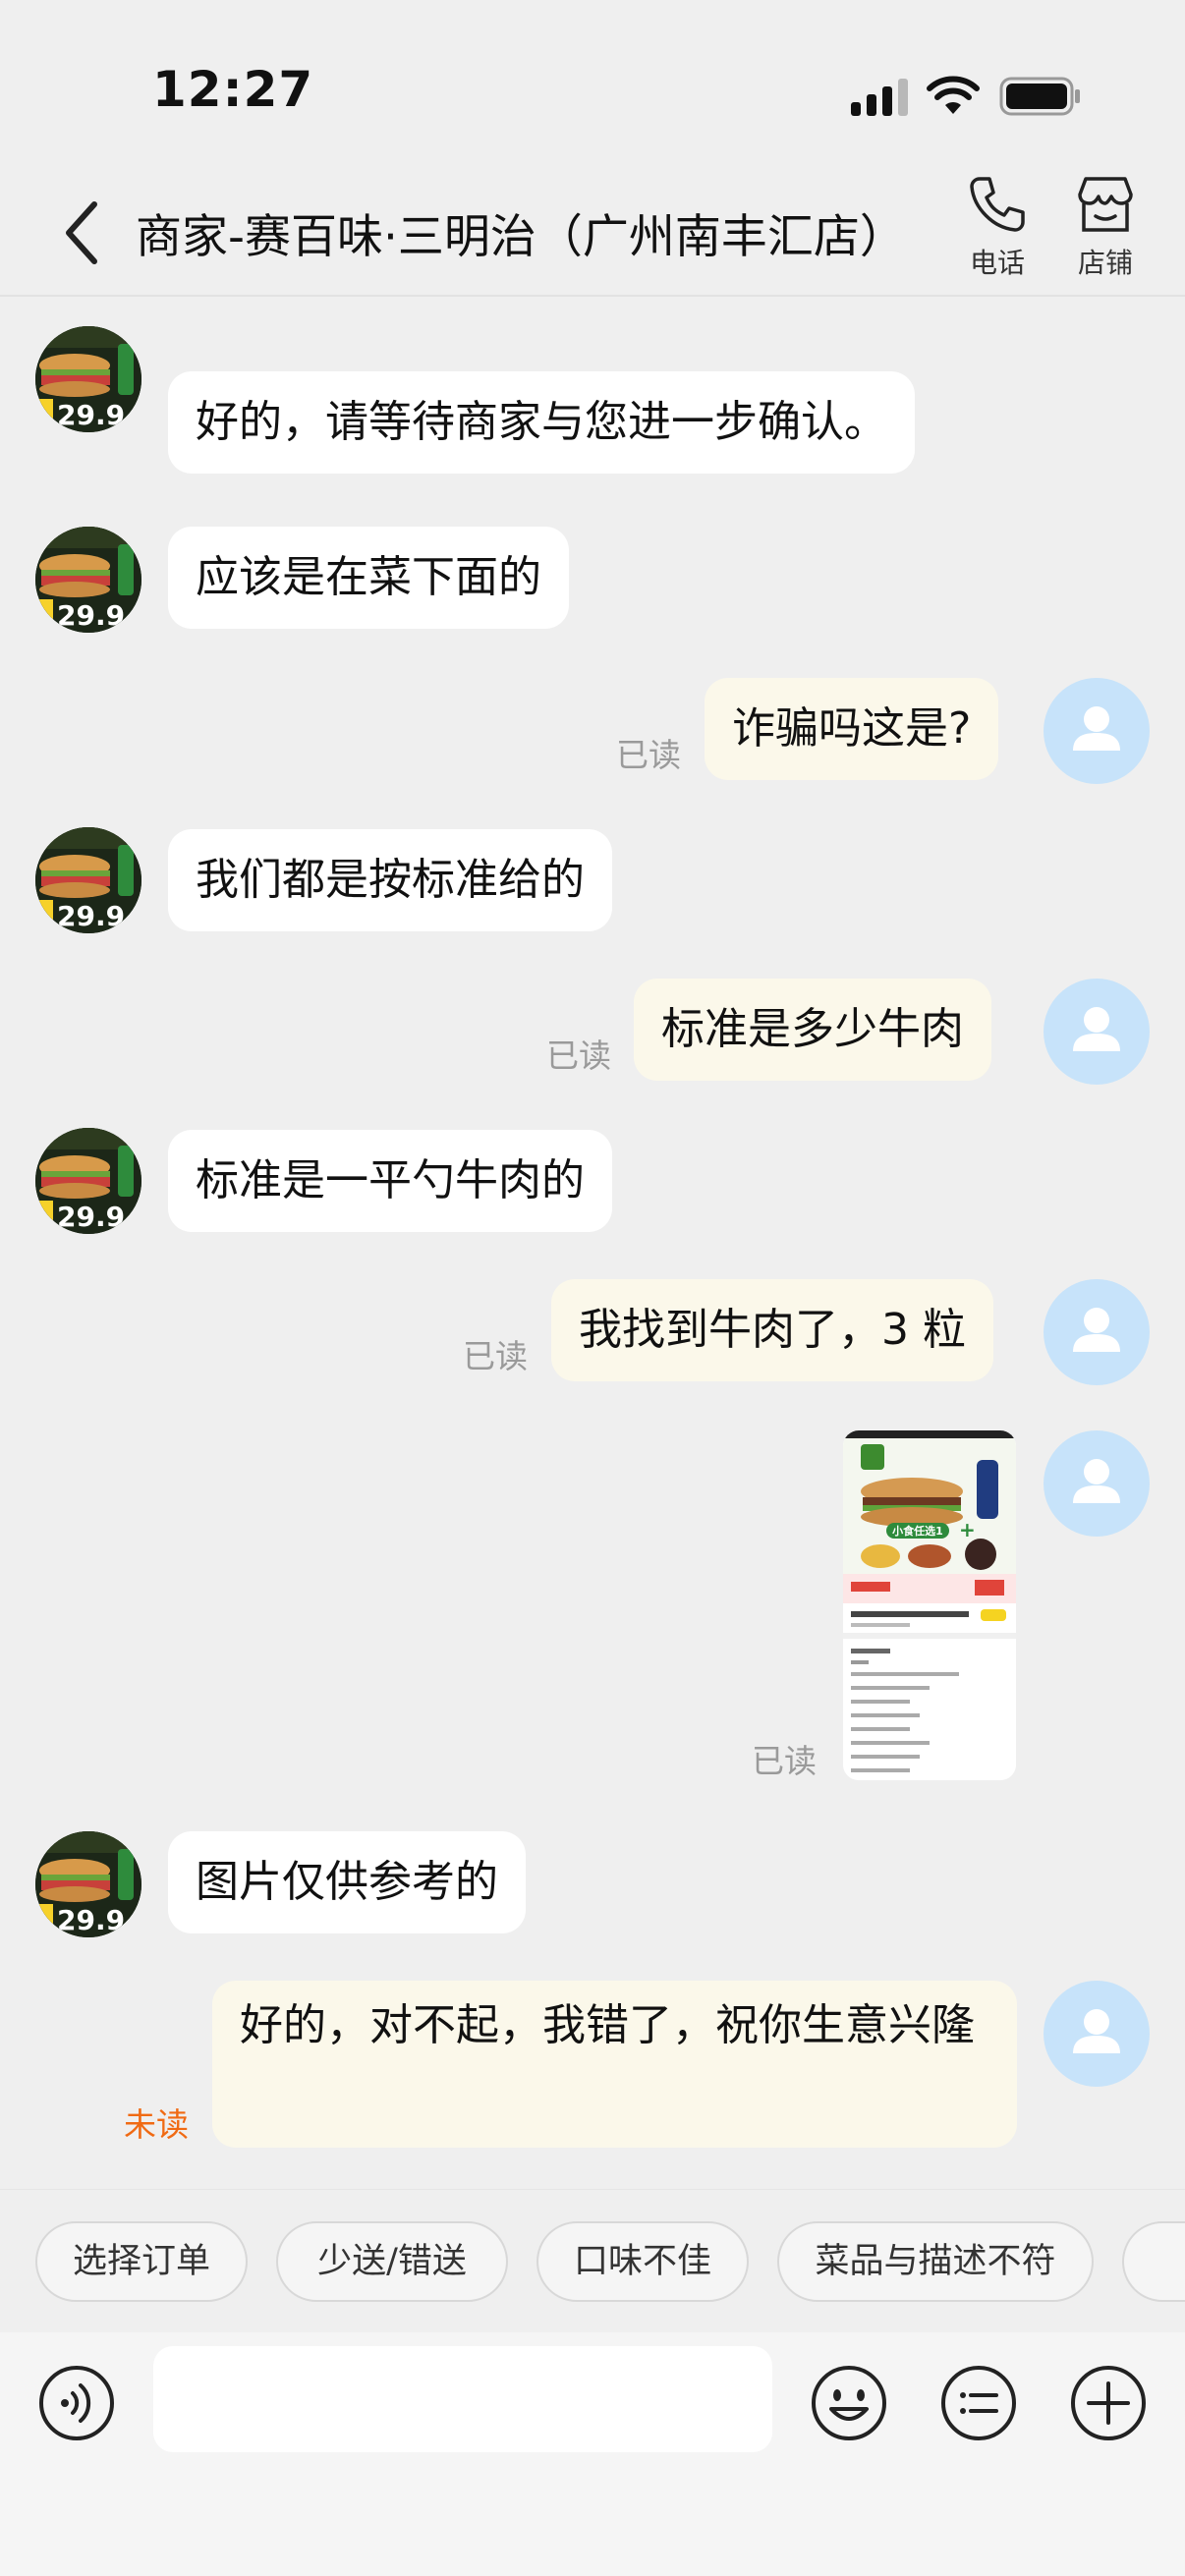 This screenshot has height=2576, width=1185. Describe the element at coordinates (521, 237) in the screenshot. I see `chat-title: 商家-赛百味·三明治（广州南丰汇店）` at that location.